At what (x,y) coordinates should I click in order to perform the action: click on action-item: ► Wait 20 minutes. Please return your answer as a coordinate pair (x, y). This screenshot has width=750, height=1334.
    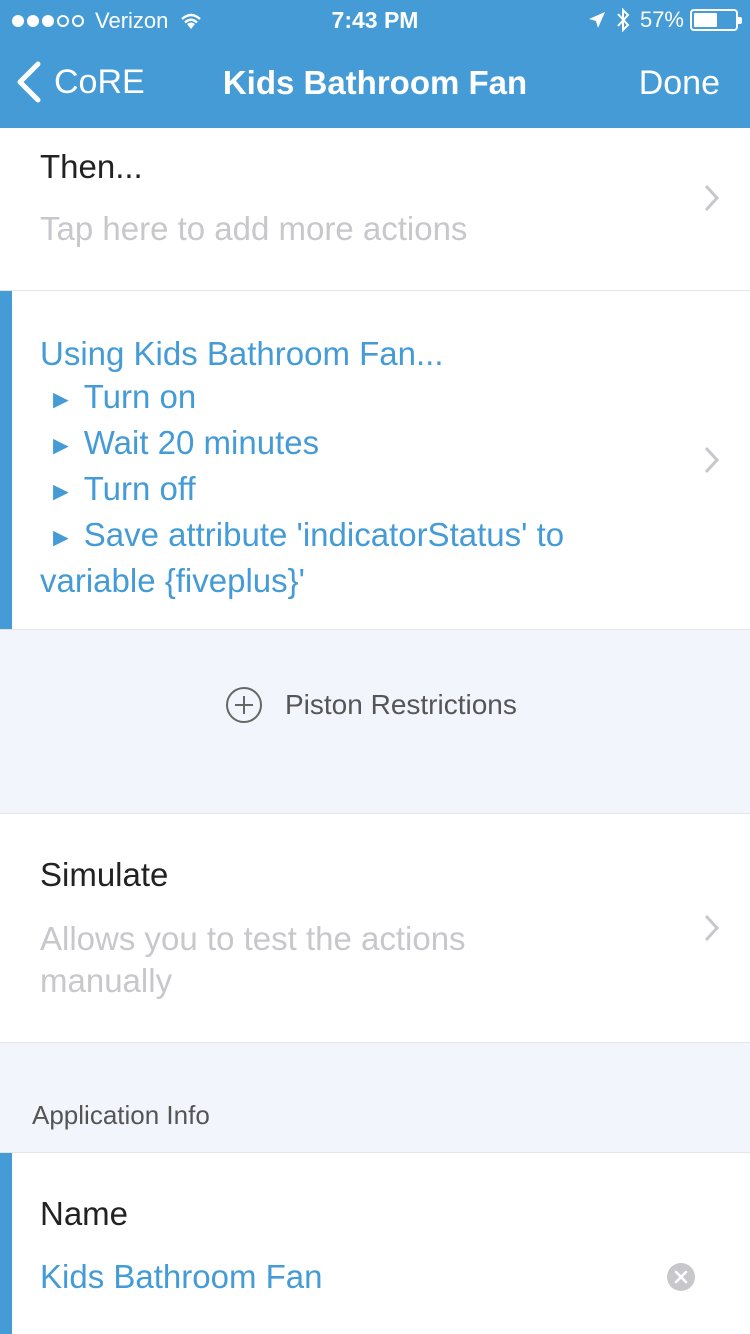
    Looking at the image, I should click on (184, 442).